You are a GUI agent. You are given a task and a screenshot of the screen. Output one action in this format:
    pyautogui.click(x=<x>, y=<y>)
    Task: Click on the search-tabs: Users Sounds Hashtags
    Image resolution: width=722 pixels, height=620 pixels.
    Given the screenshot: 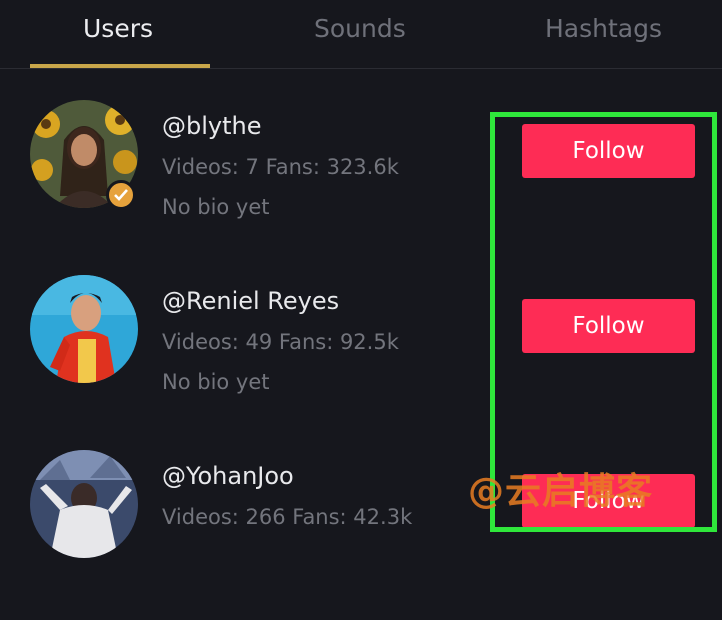 What is the action you would take?
    pyautogui.click(x=361, y=34)
    